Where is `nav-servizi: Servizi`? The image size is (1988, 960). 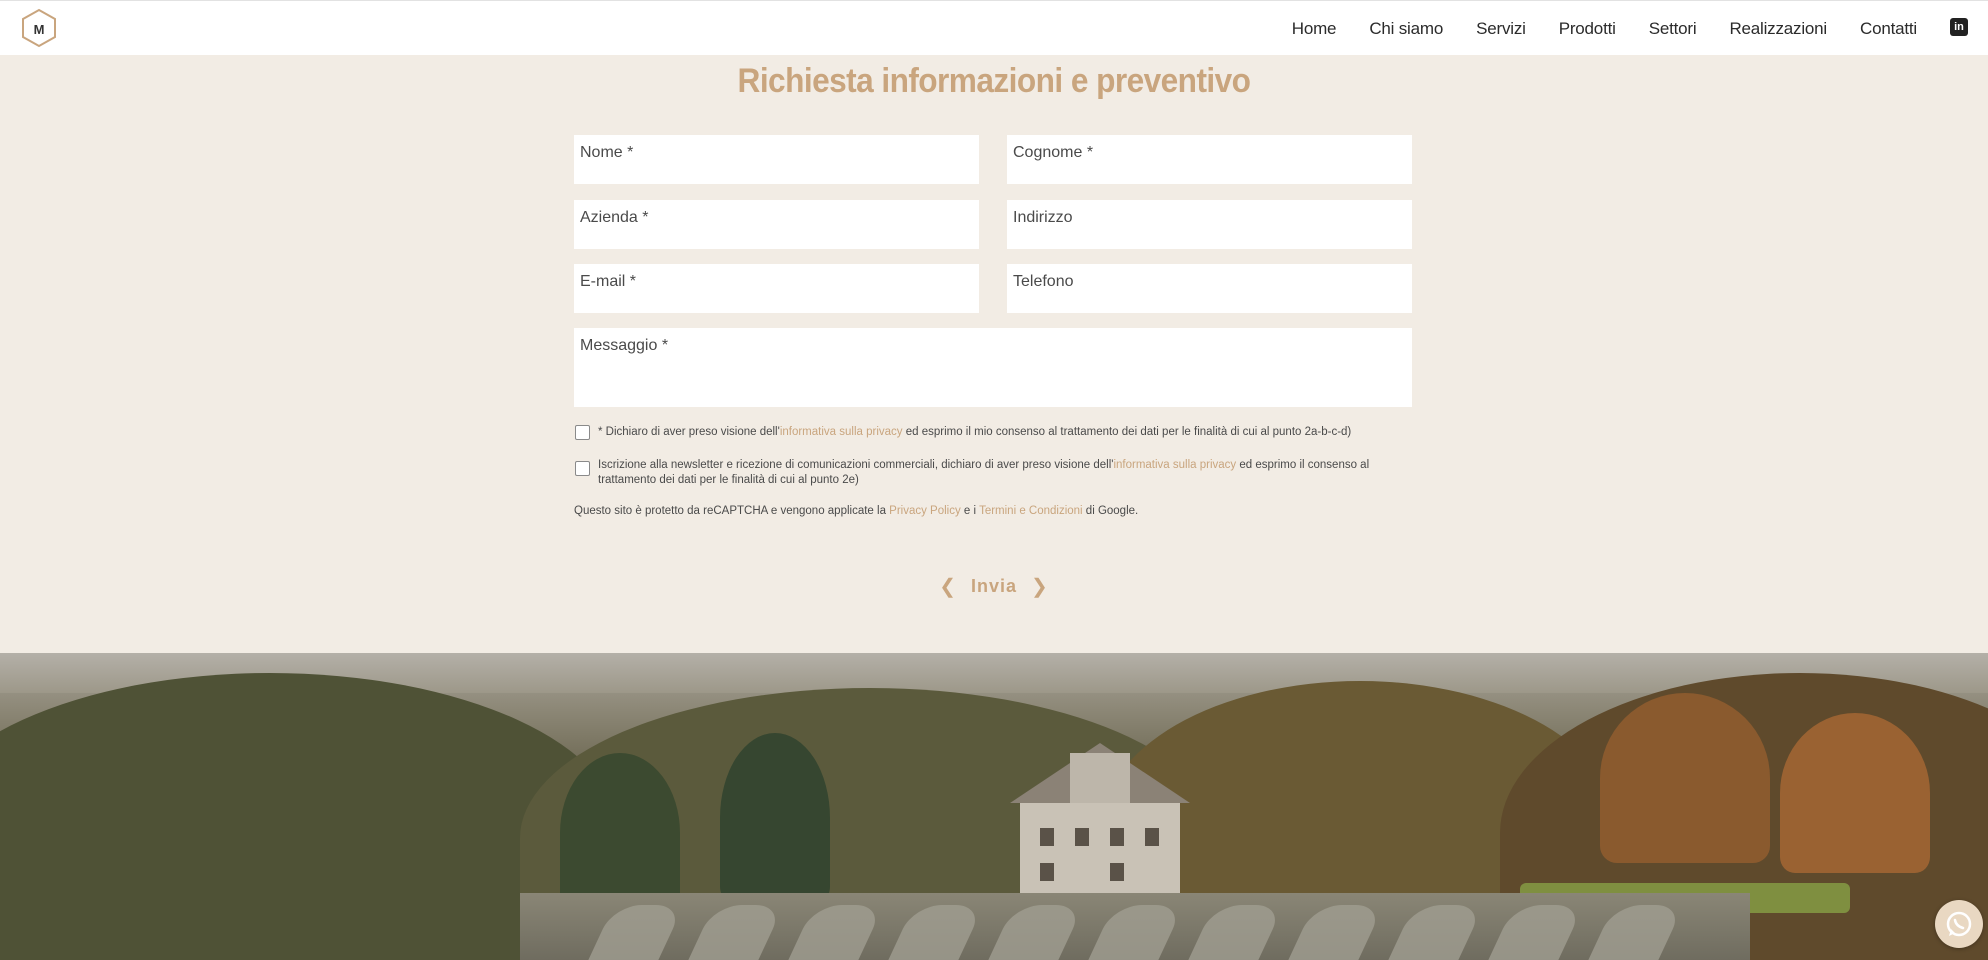
nav-servizi: Servizi is located at coordinates (1501, 29).